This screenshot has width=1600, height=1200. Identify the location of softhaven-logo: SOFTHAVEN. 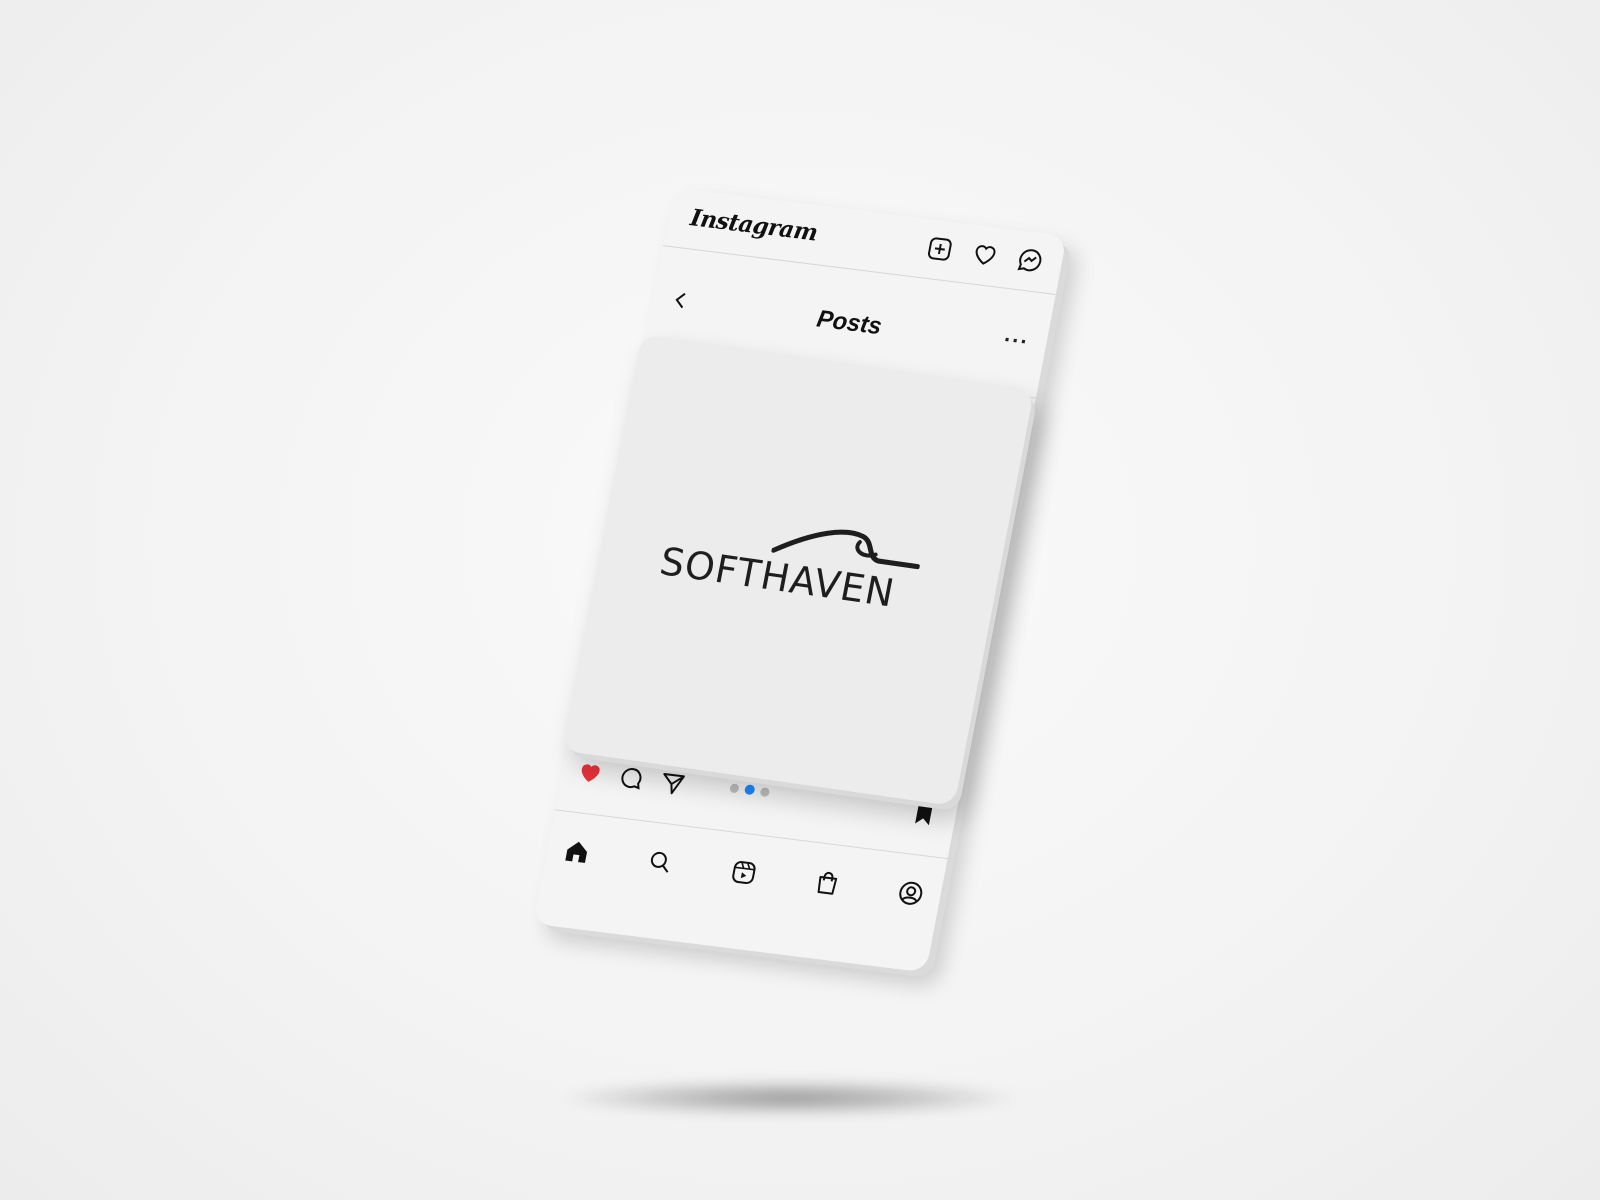
(796, 564).